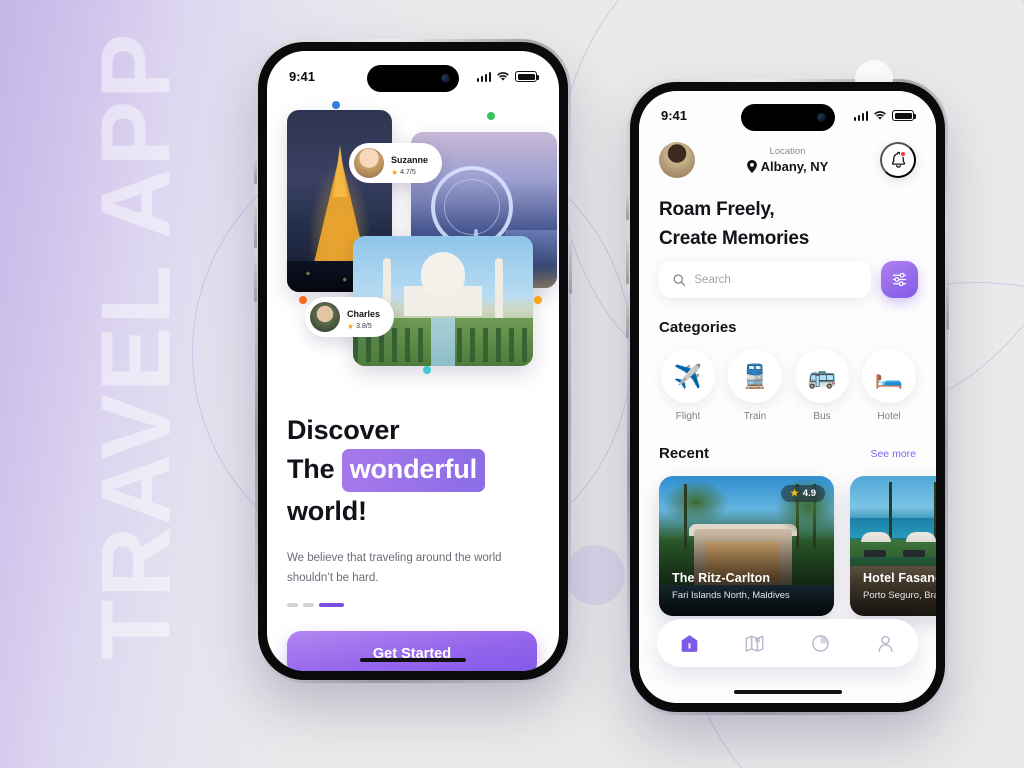 Image resolution: width=1024 pixels, height=768 pixels. I want to click on rating-badge: ★ 4.9, so click(803, 493).